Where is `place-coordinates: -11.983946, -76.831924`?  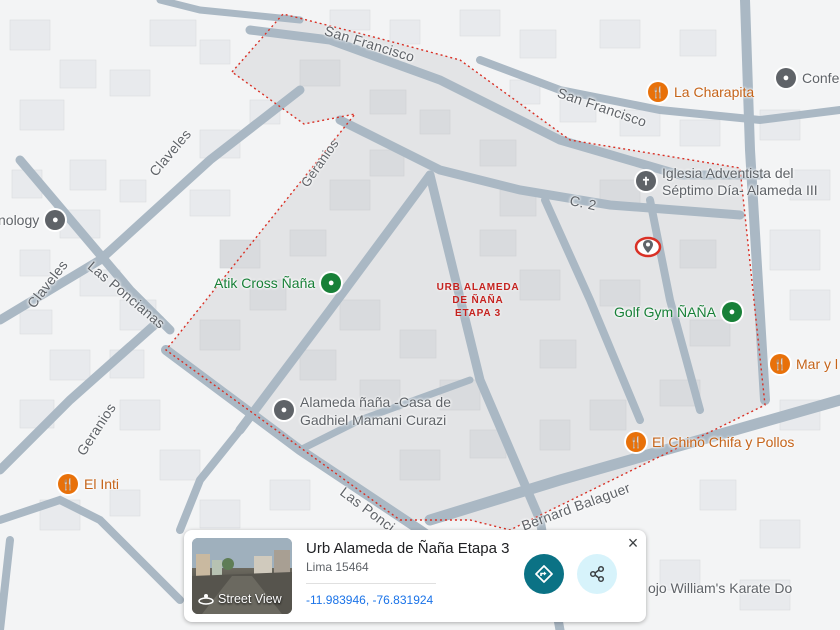 place-coordinates: -11.983946, -76.831924 is located at coordinates (369, 600).